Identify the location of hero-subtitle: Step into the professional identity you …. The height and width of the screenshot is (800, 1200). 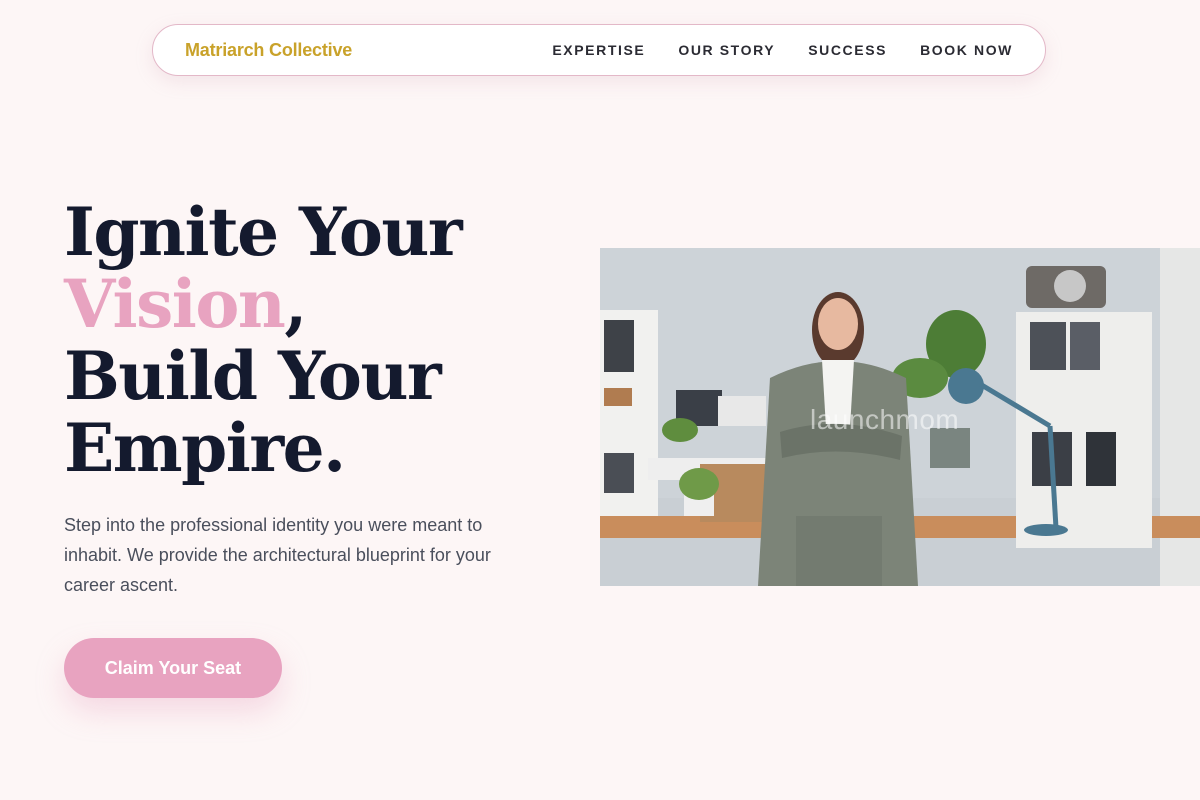
(277, 555).